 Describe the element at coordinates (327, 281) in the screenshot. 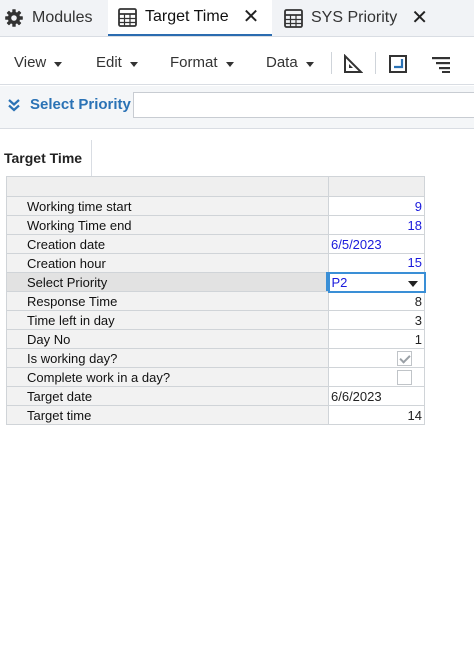

I see `focus-marker` at that location.